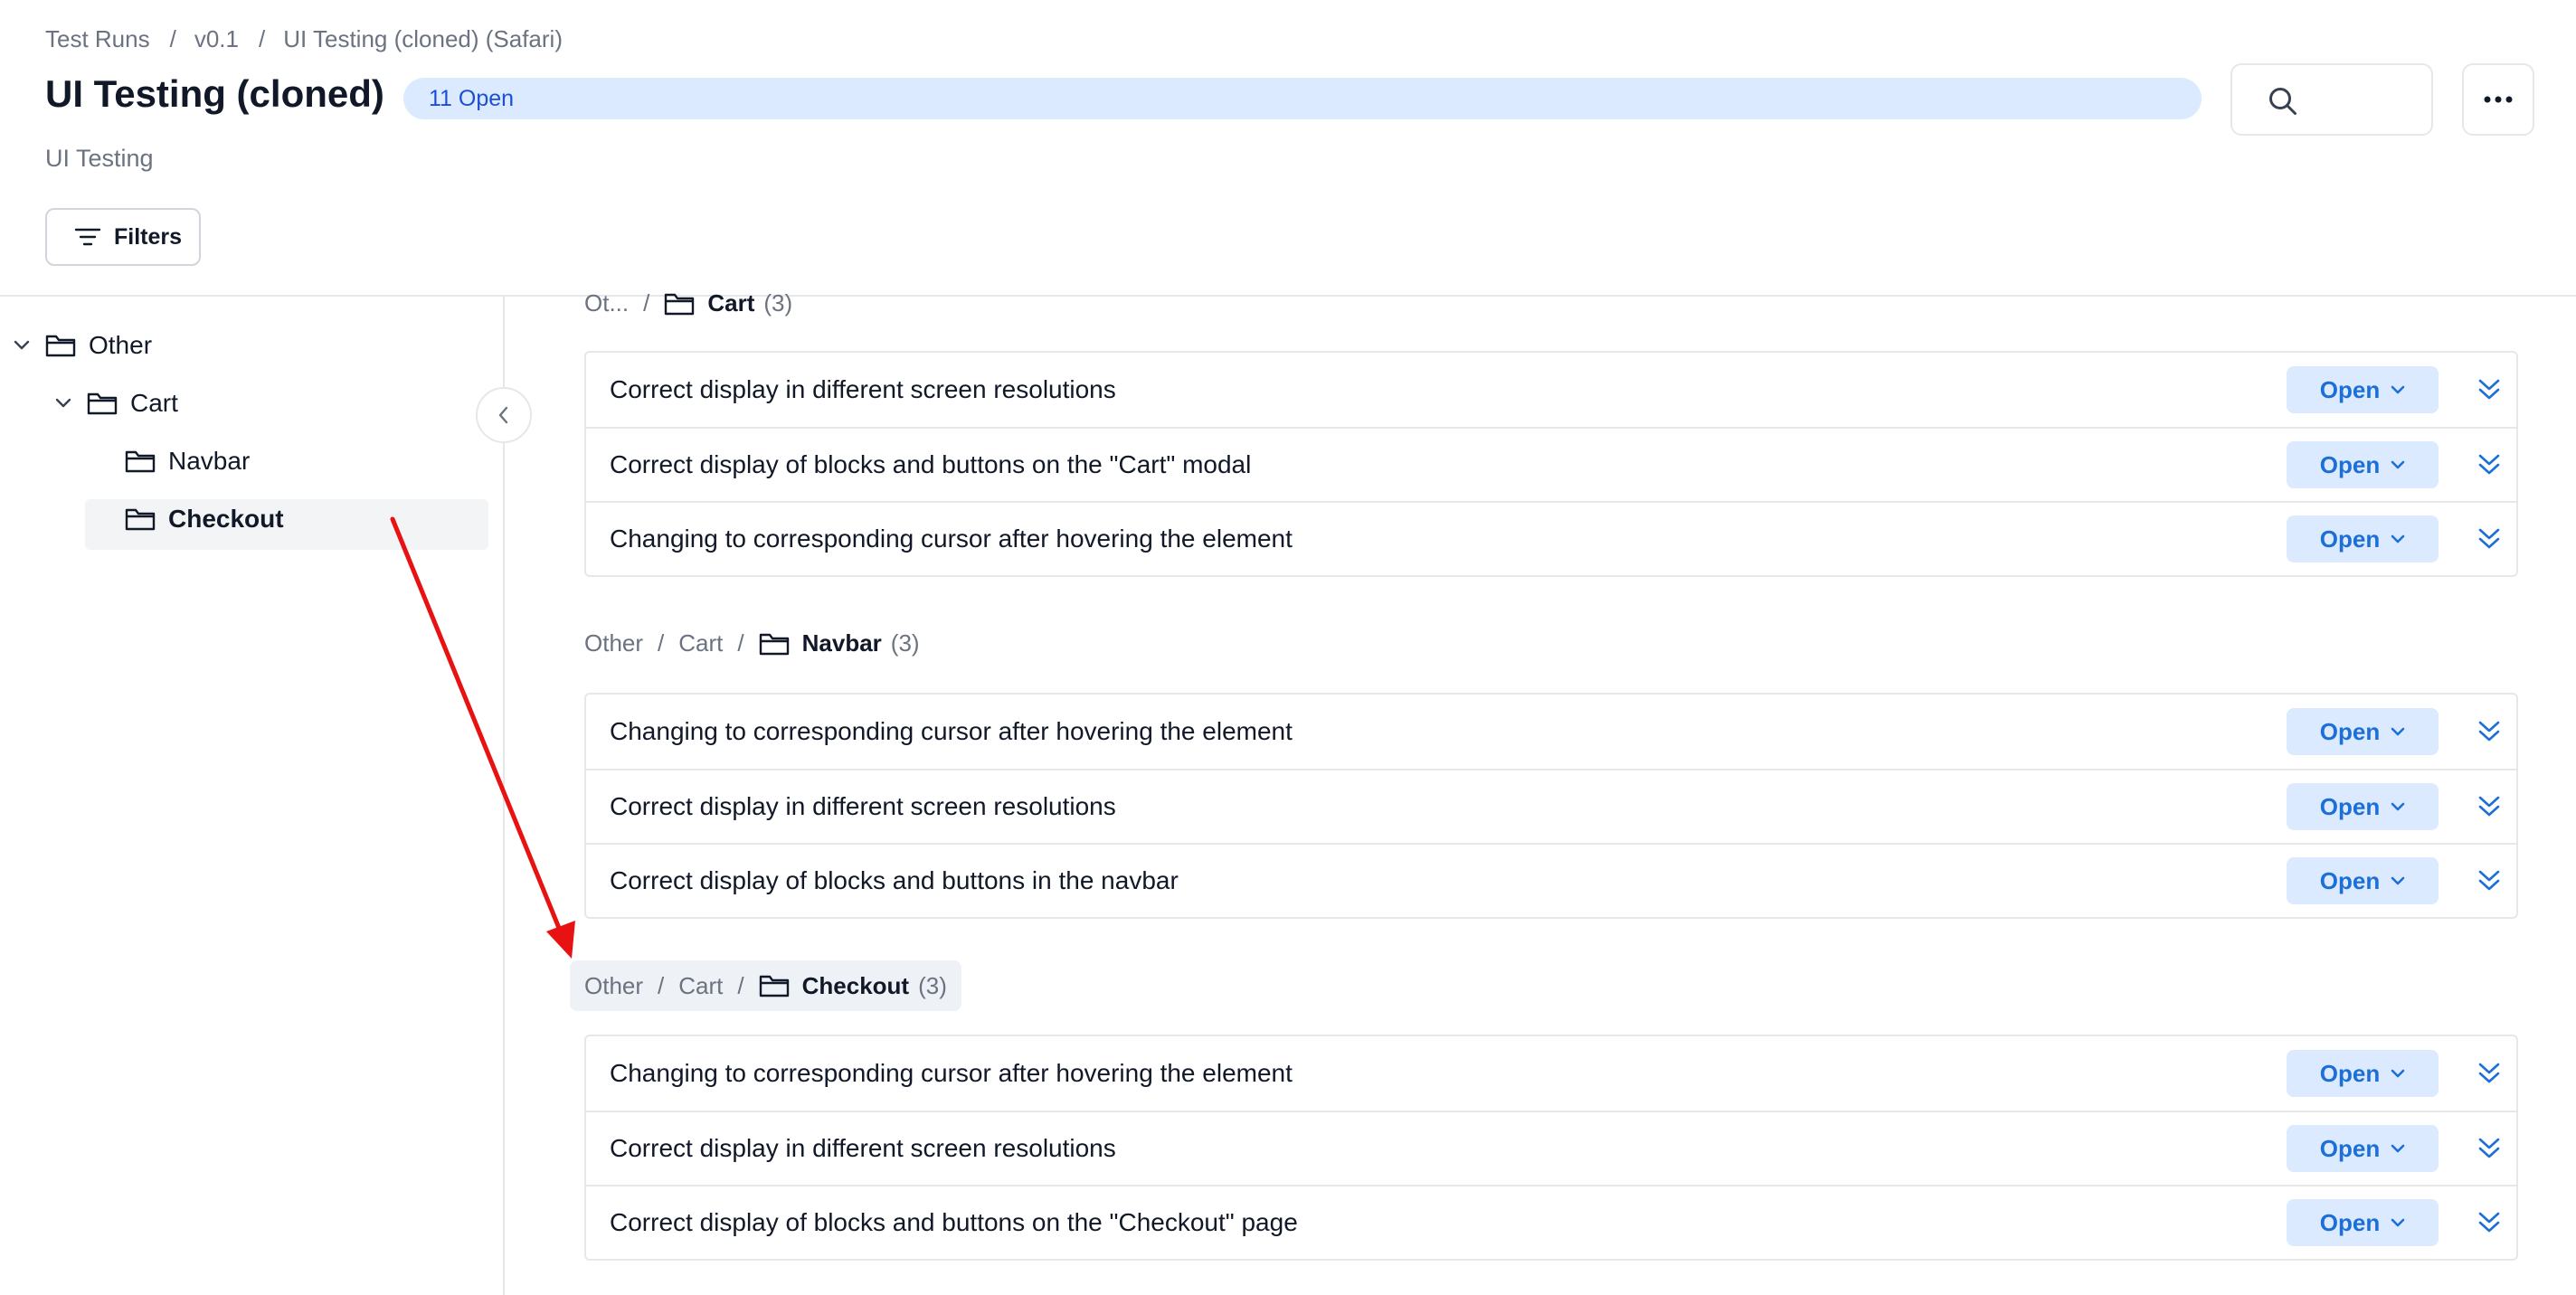  What do you see at coordinates (98, 39) in the screenshot?
I see `breadcrumb-item-test-runs: Test Runs` at bounding box center [98, 39].